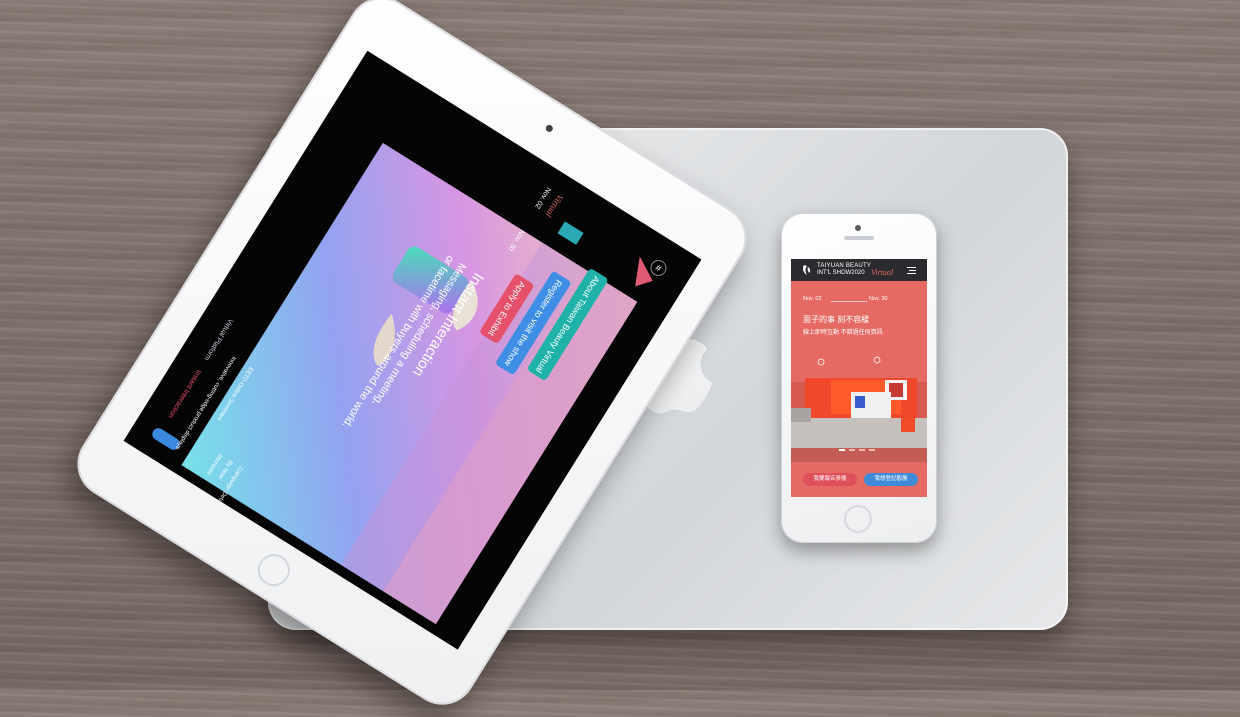 The image size is (1240, 717). What do you see at coordinates (911, 270) in the screenshot?
I see `menu-icon` at bounding box center [911, 270].